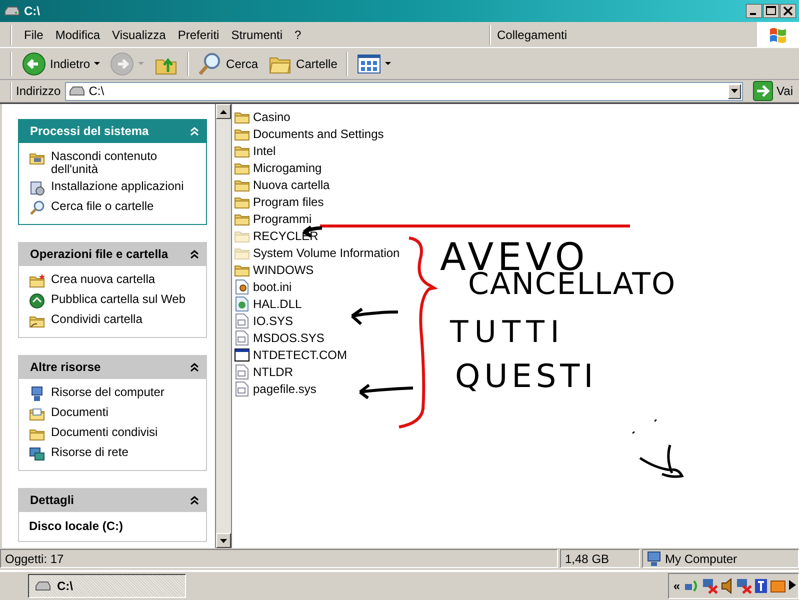  What do you see at coordinates (37, 414) in the screenshot?
I see `documents-icon` at bounding box center [37, 414].